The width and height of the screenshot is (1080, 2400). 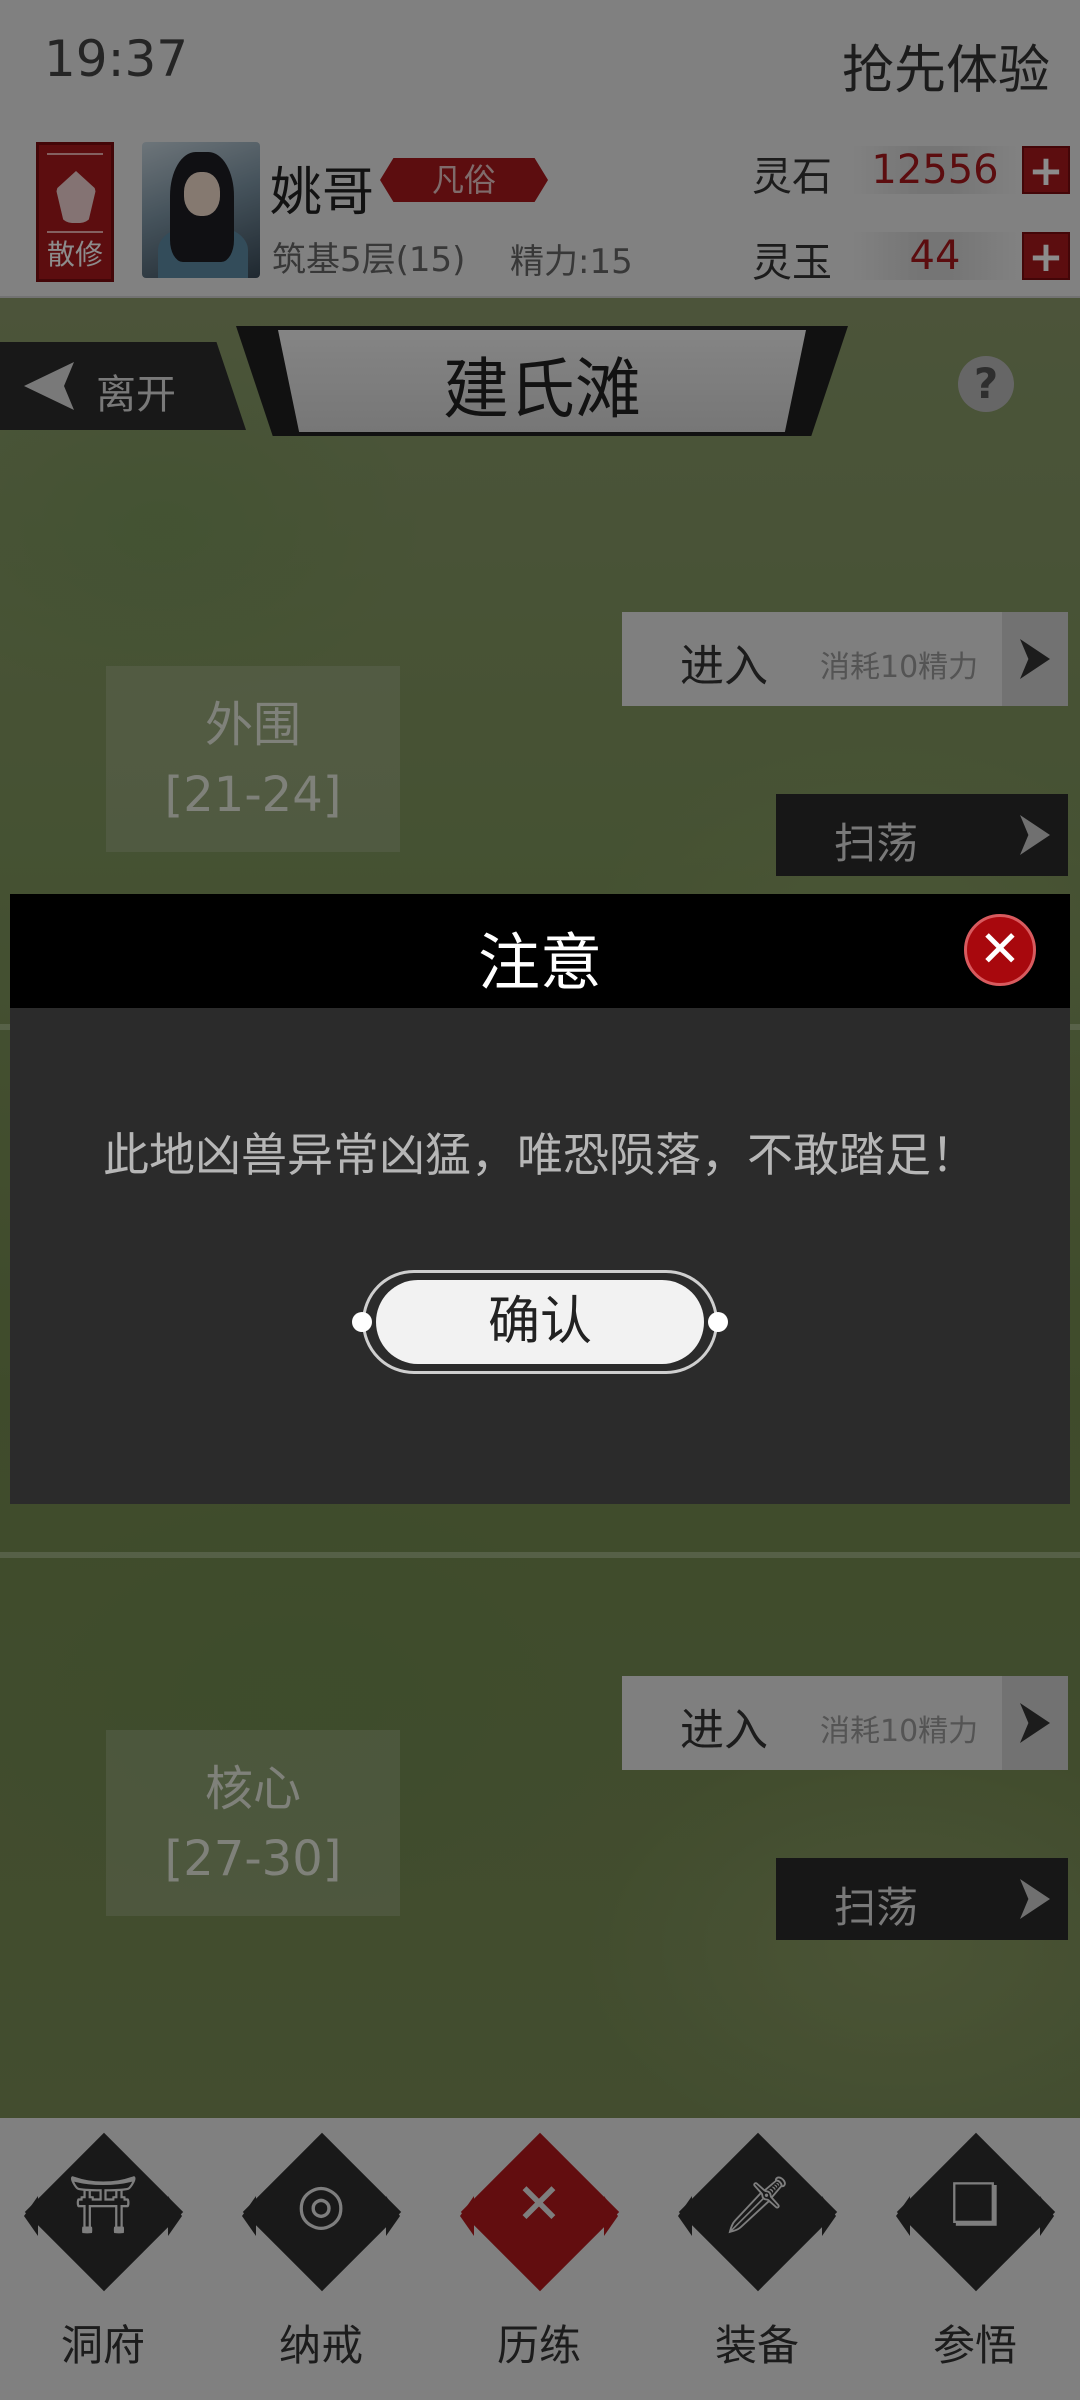 I want to click on confirm-button: 确认, so click(x=540, y=1322).